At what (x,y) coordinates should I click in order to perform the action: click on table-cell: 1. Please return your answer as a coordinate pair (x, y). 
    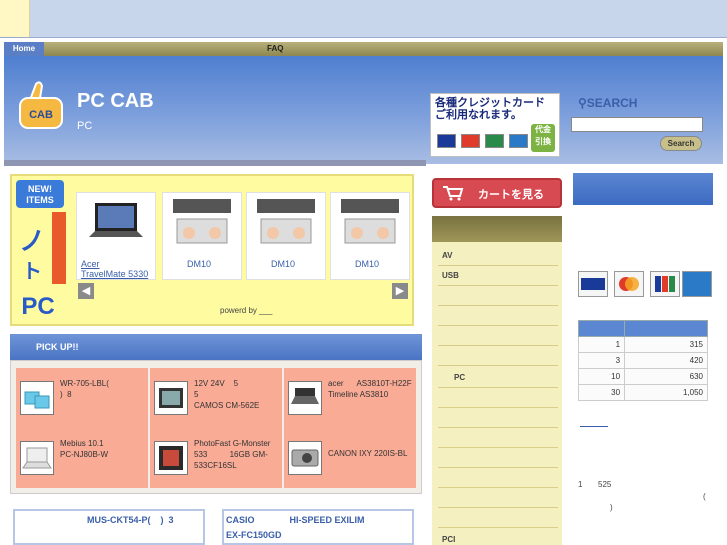
    Looking at the image, I should click on (601, 344).